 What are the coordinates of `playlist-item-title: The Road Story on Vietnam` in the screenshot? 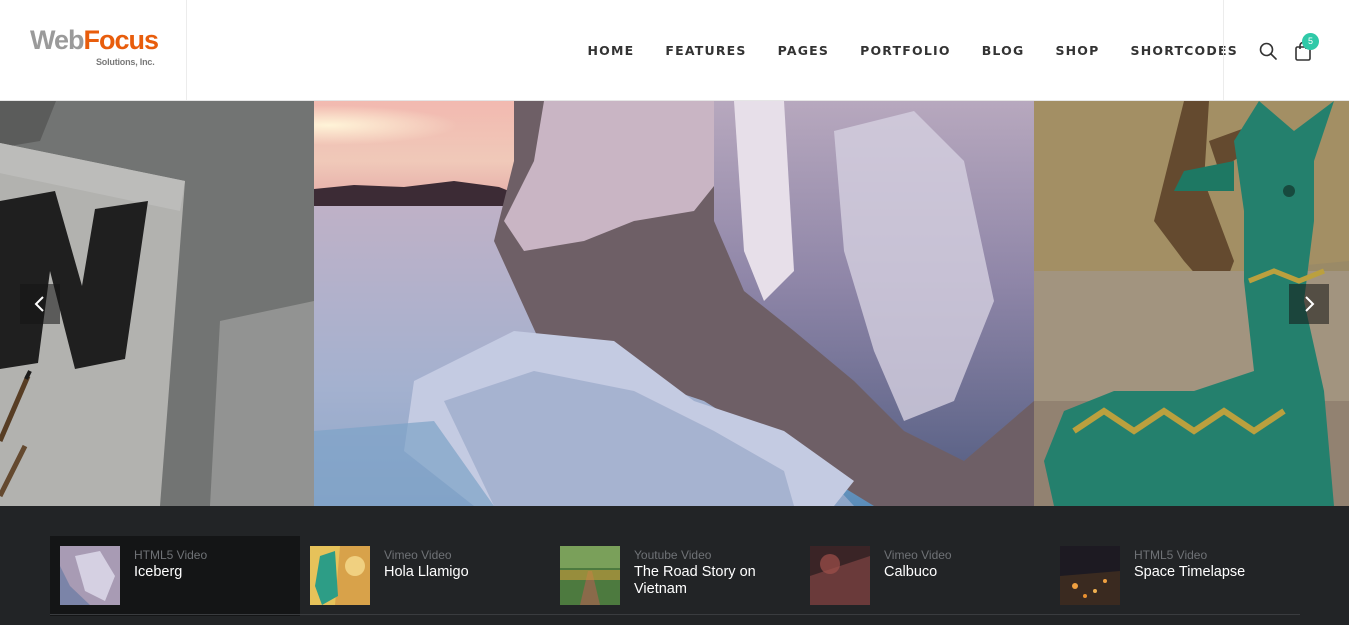 It's located at (695, 580).